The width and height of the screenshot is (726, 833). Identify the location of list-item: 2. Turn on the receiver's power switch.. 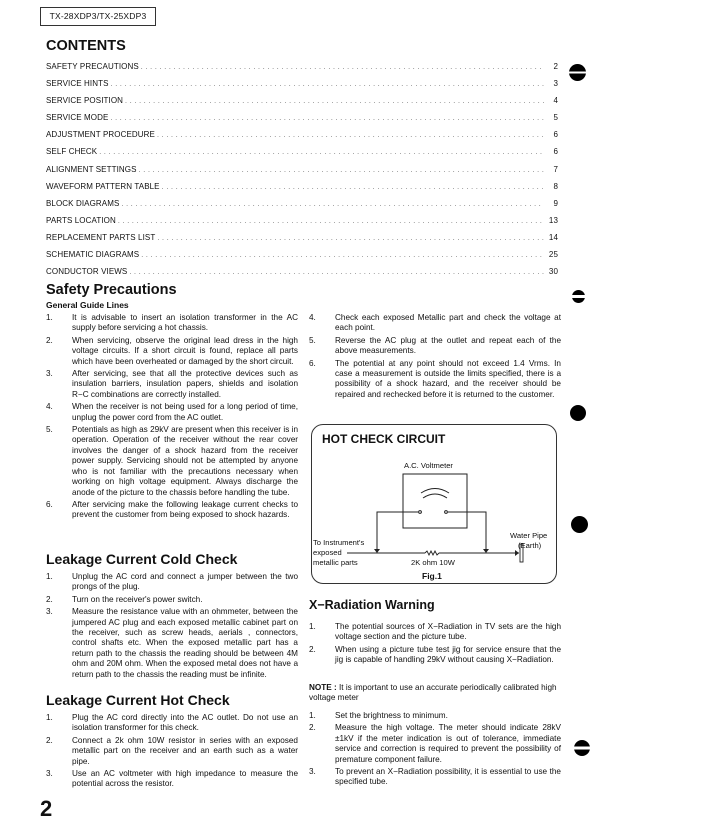
(172, 600).